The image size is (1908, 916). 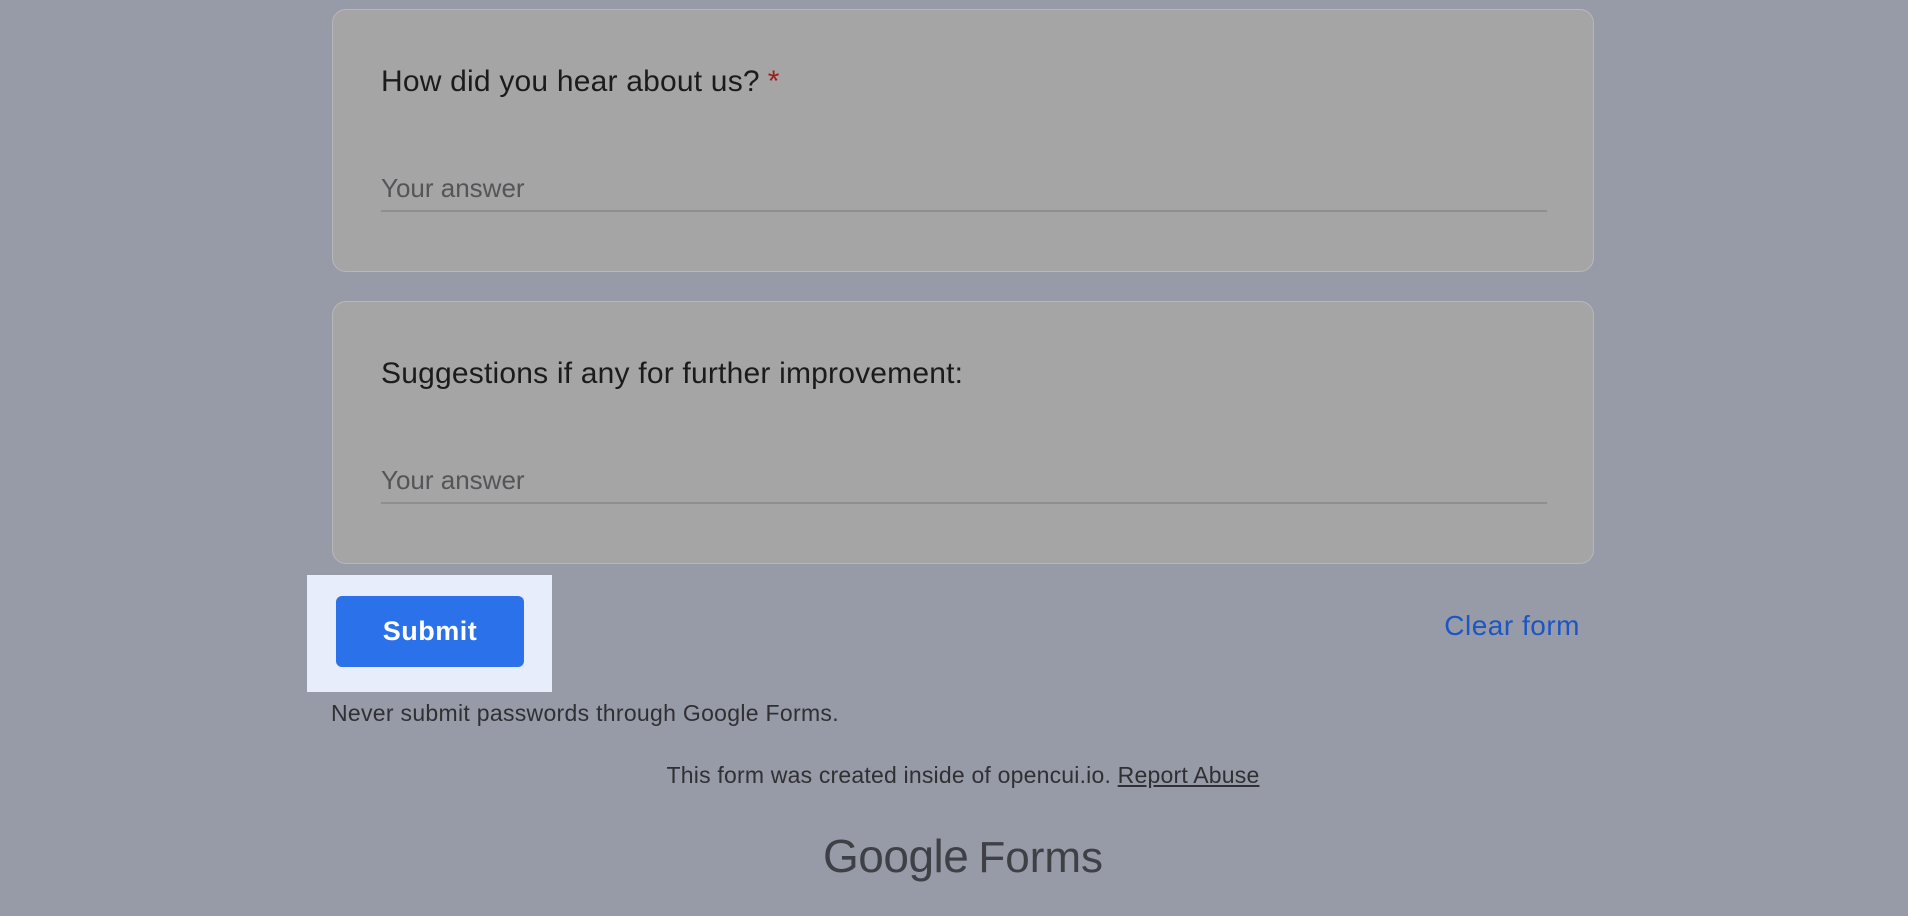 I want to click on report-abuse-link: Report Abuse, so click(x=1189, y=775).